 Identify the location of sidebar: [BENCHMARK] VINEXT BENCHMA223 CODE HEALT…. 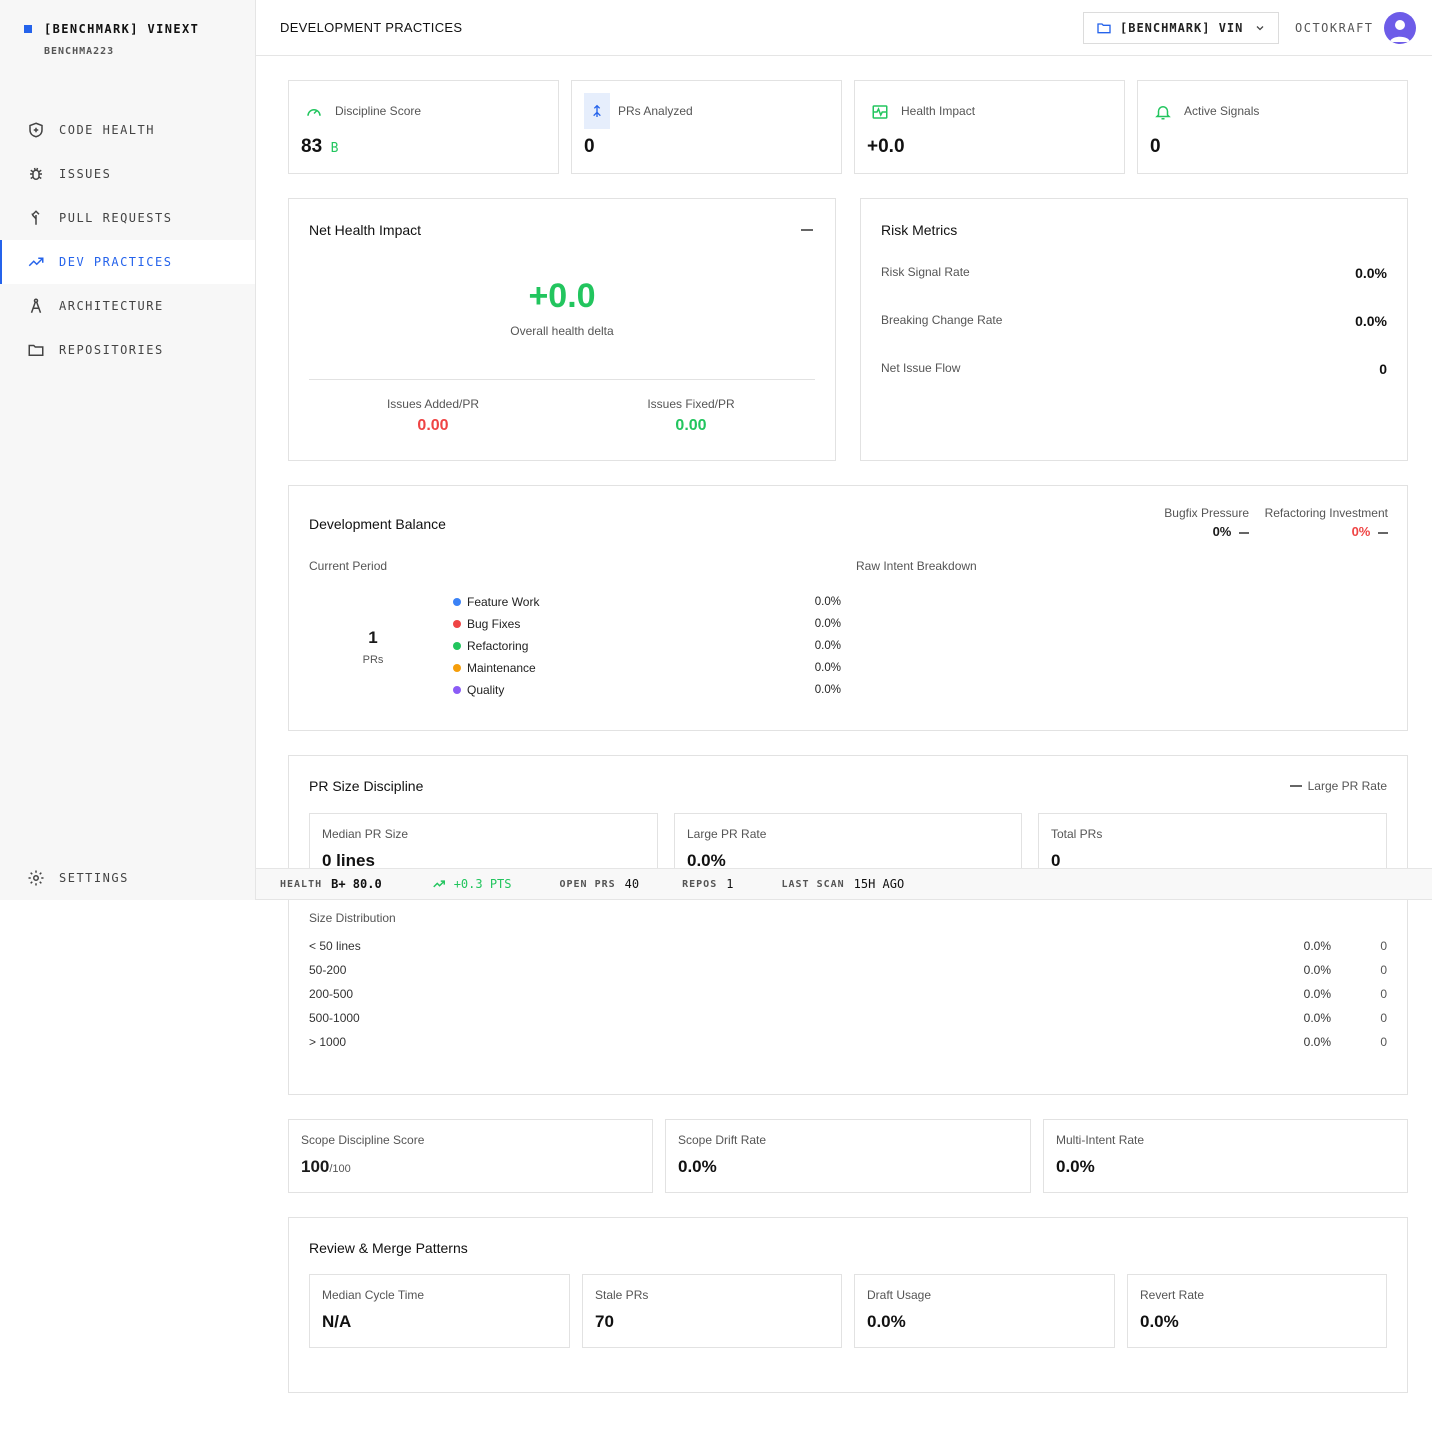
(128, 450).